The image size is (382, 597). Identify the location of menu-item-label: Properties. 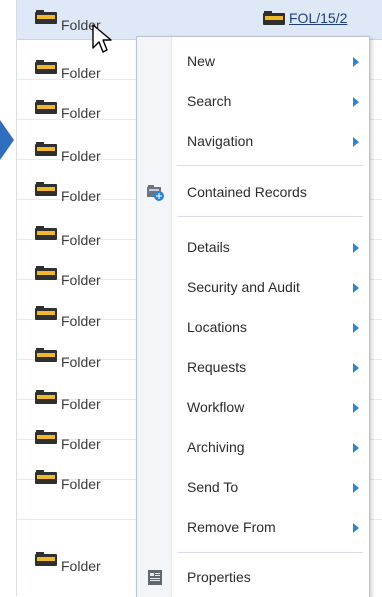
(219, 577).